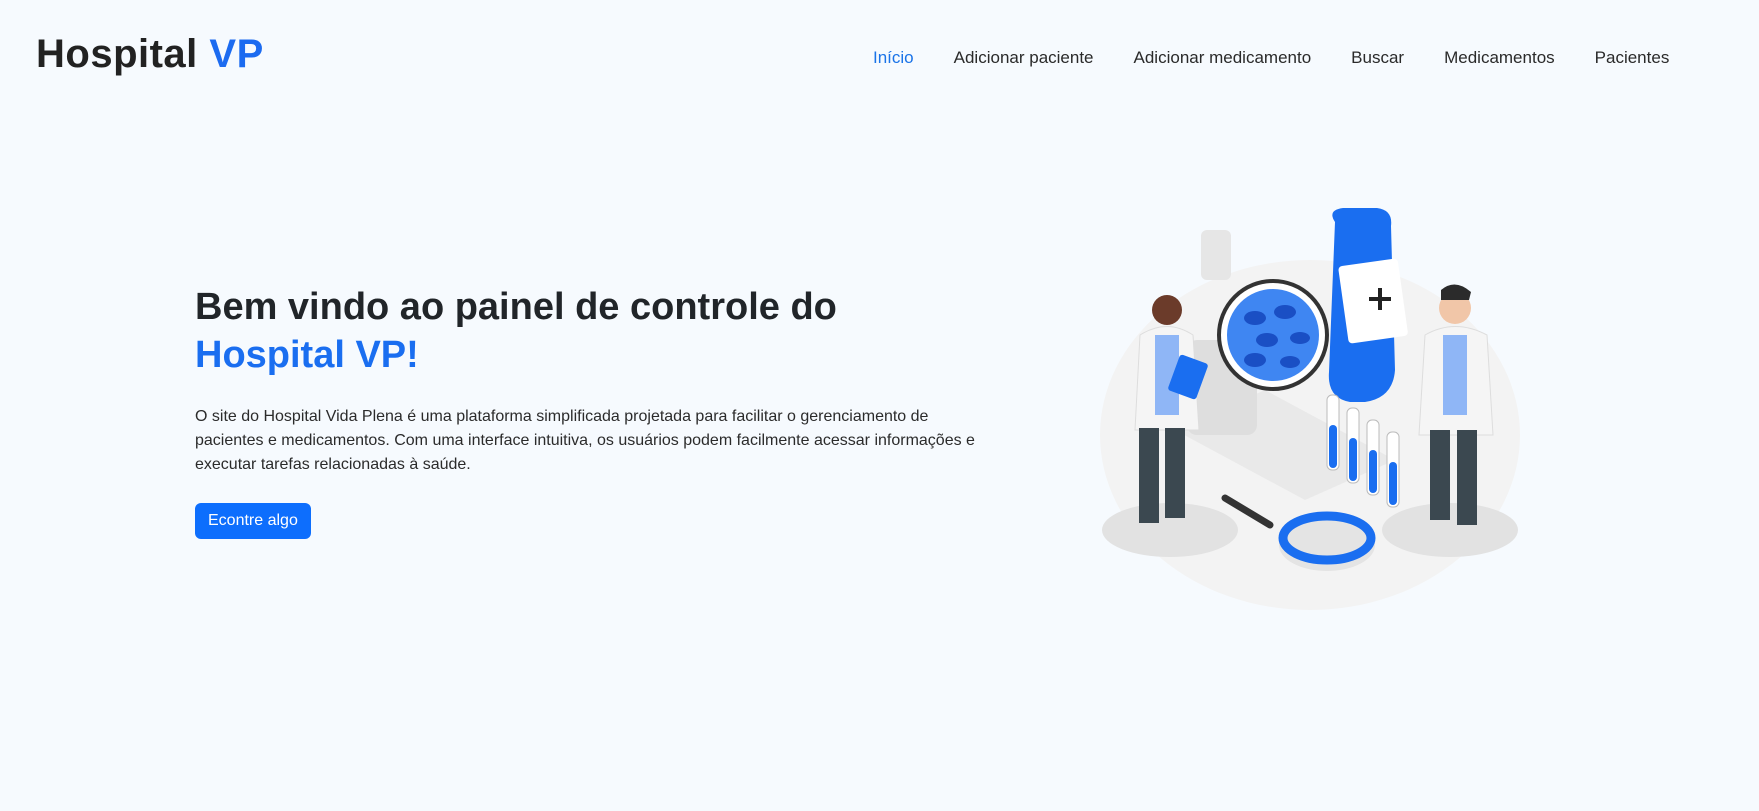 The width and height of the screenshot is (1759, 811). What do you see at coordinates (1024, 58) in the screenshot?
I see `nav-item-adicionar-paciente: Adicionar paciente` at bounding box center [1024, 58].